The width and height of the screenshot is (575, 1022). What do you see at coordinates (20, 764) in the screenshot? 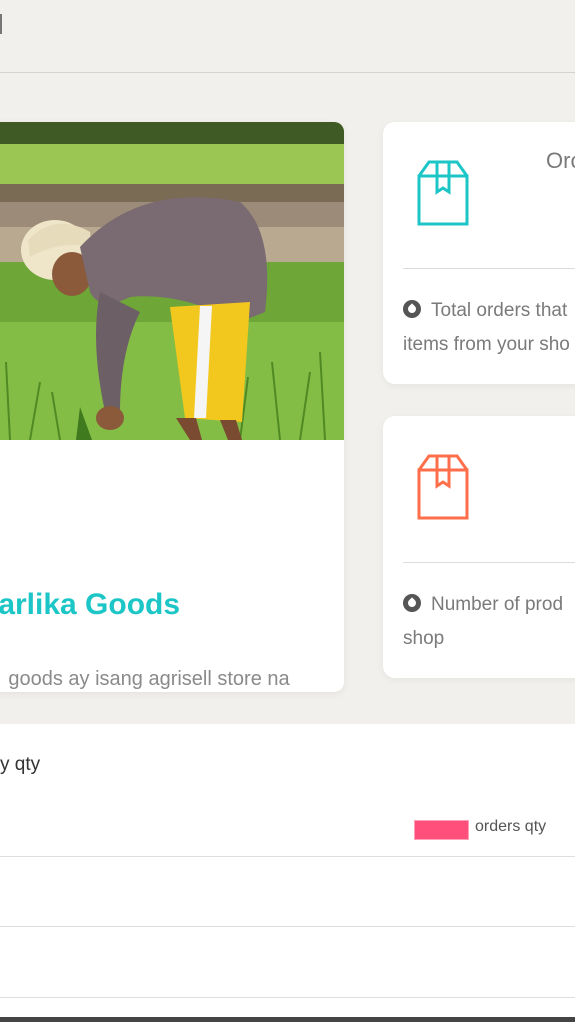
I see `chart-title: y qty` at bounding box center [20, 764].